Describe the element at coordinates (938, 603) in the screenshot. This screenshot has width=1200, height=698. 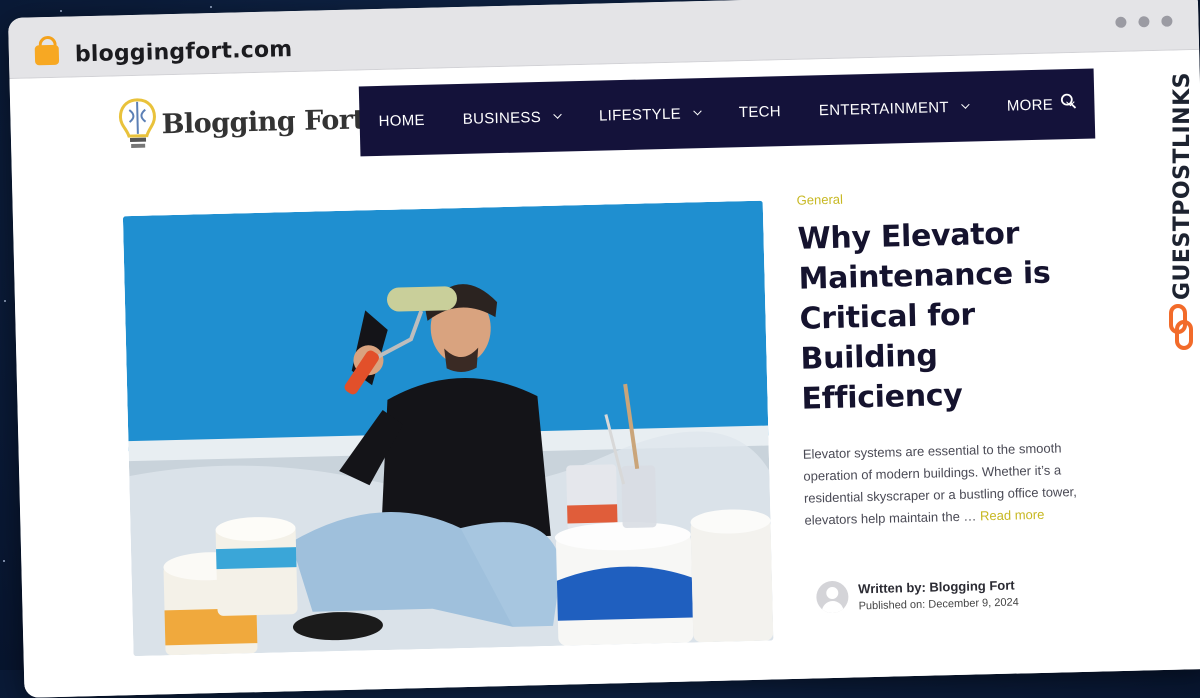
I see `publish-date: Published on: December 9, 2024` at that location.